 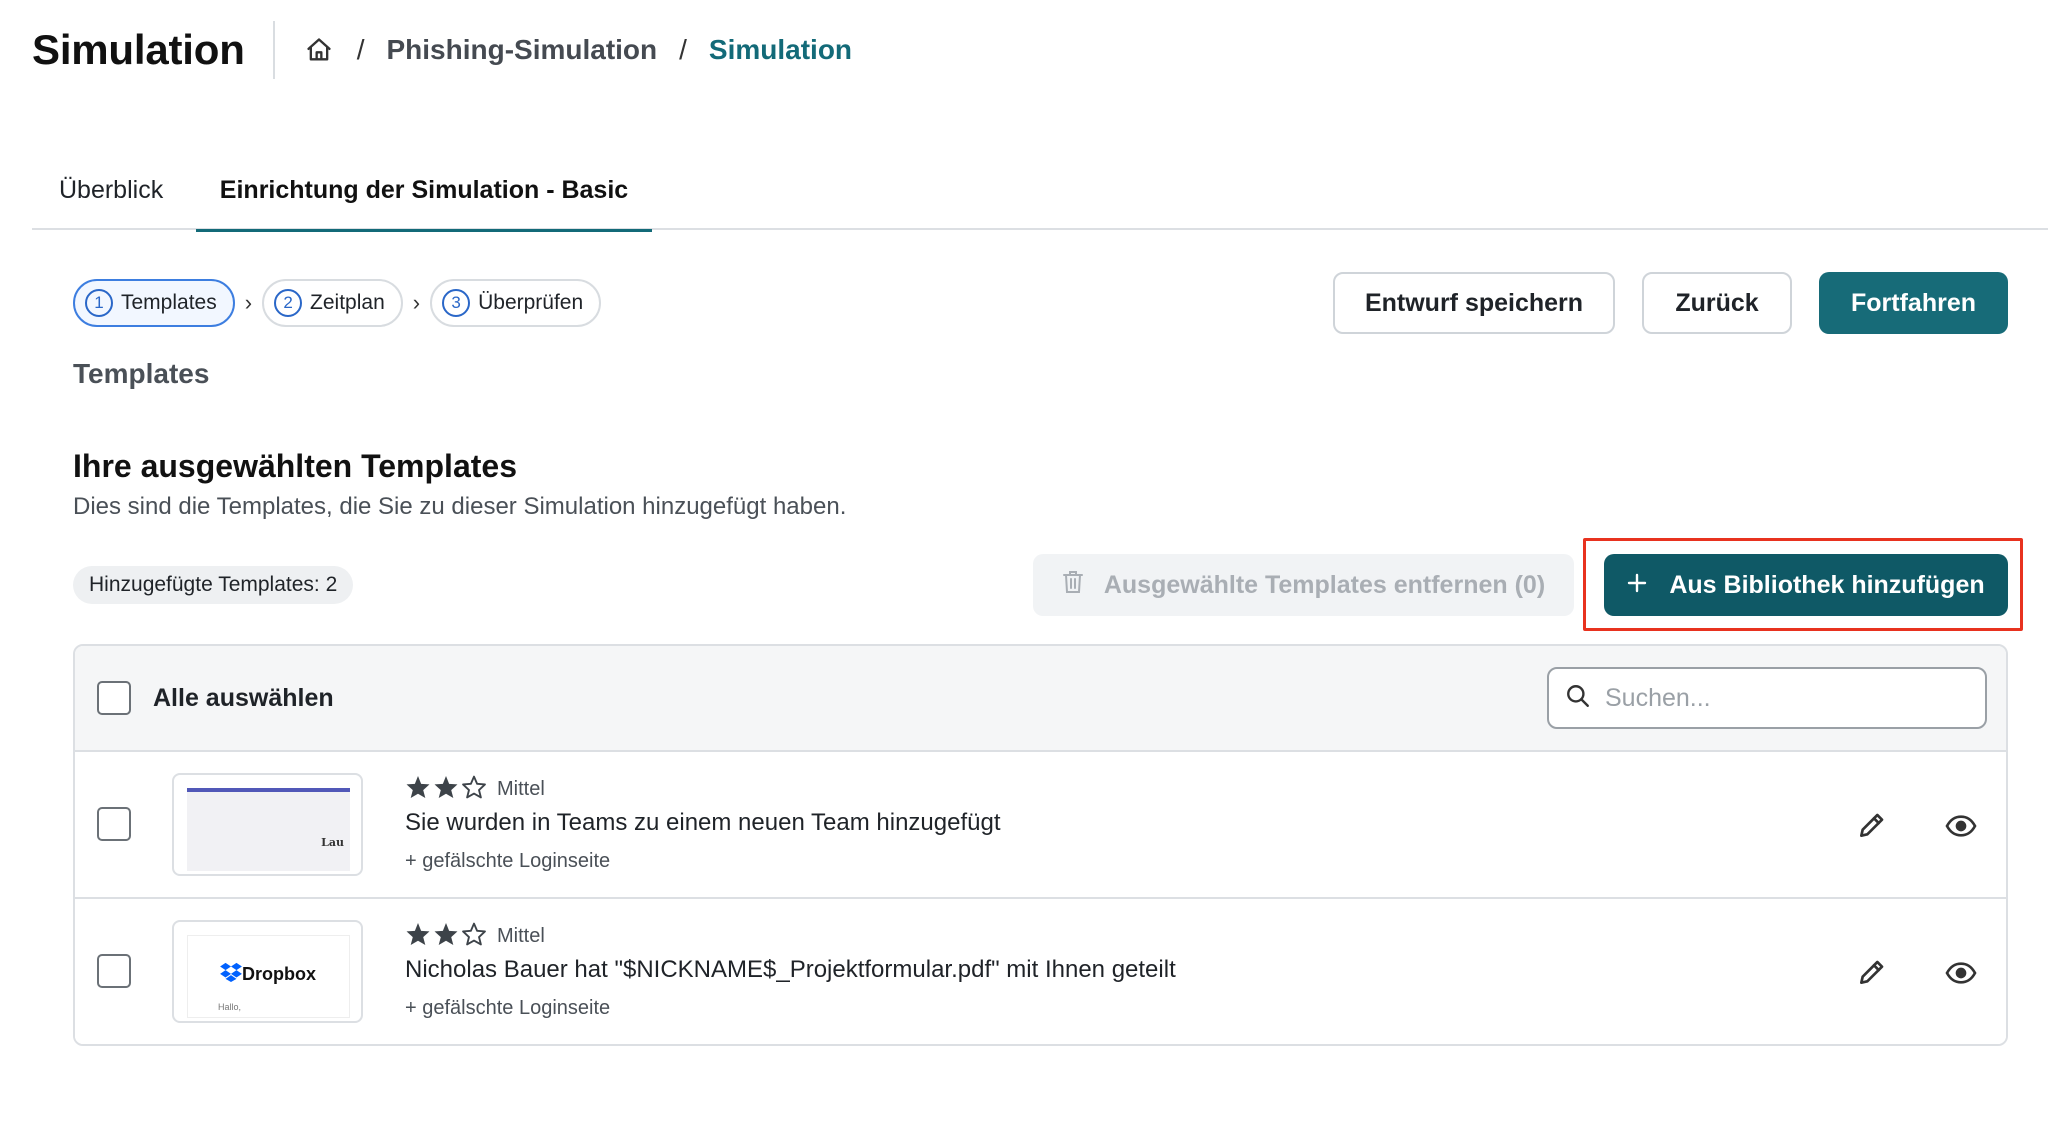 What do you see at coordinates (1913, 303) in the screenshot?
I see `continue-button: Fortfahren` at bounding box center [1913, 303].